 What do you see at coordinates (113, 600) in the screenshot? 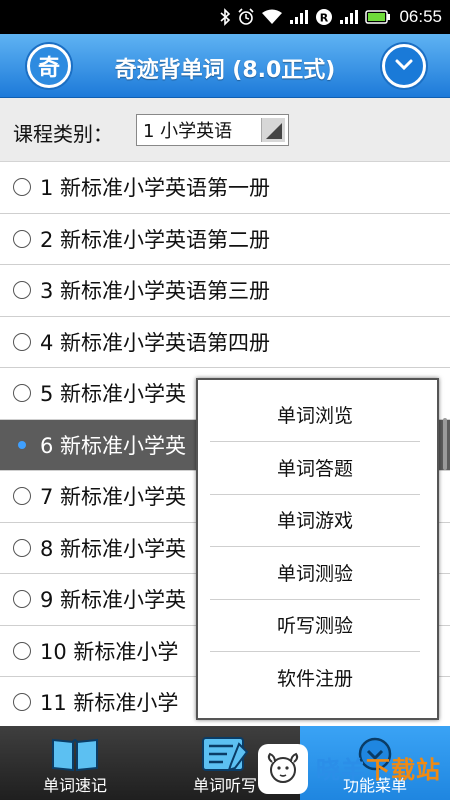
I see `list-item-label: 9 新标准小学英` at bounding box center [113, 600].